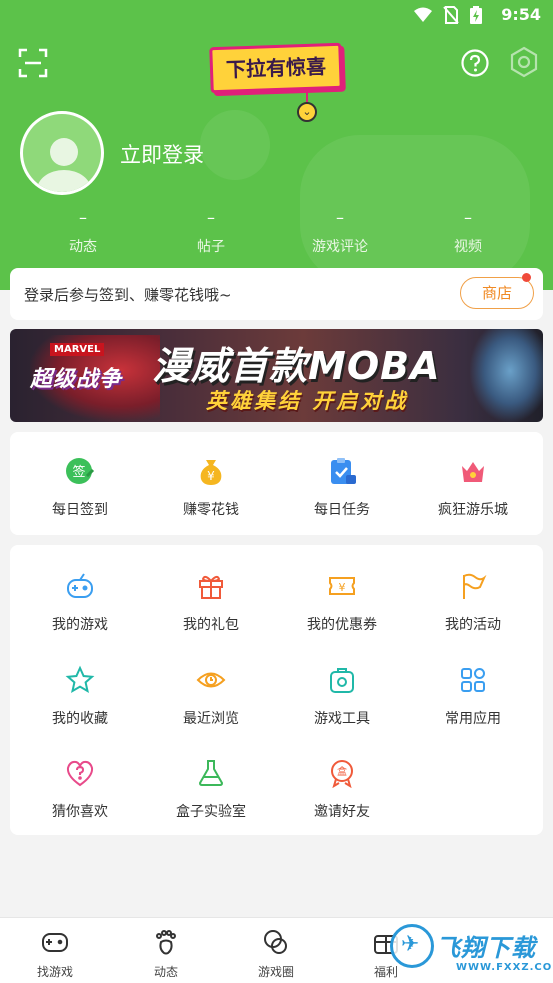 The image size is (553, 983). I want to click on quick-label: 每日签到, so click(80, 510).